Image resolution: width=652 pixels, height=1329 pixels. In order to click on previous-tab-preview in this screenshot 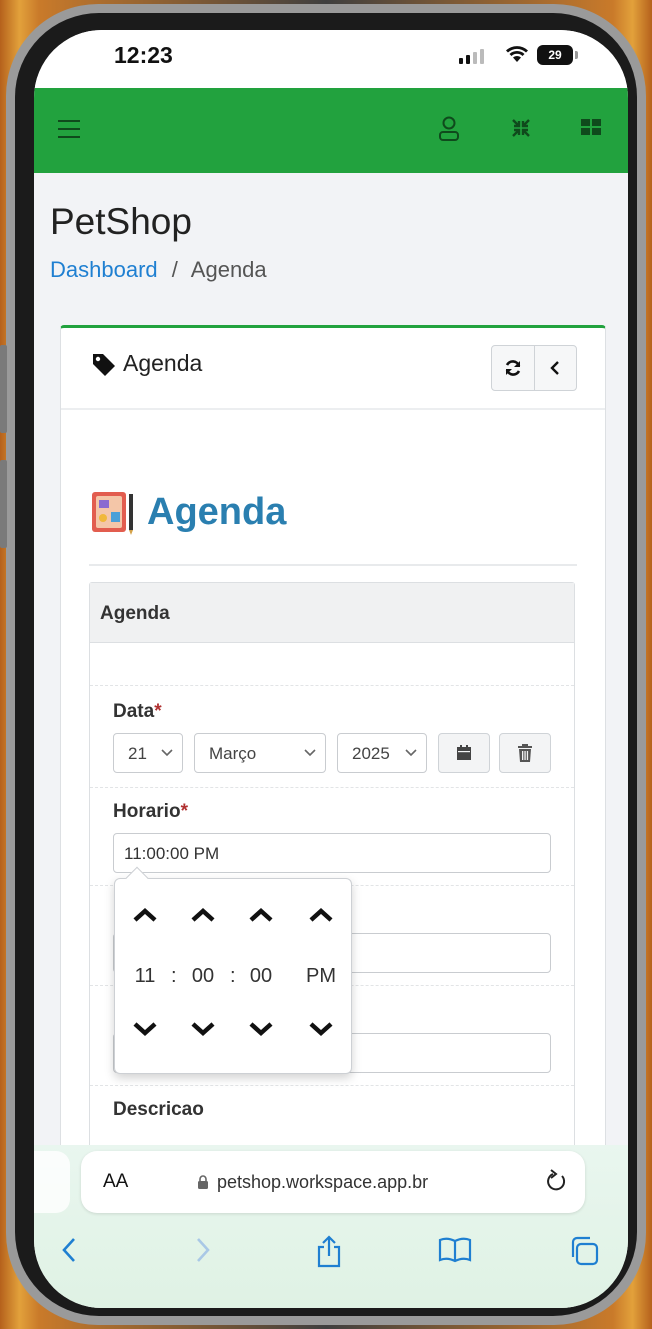, I will do `click(52, 1182)`.